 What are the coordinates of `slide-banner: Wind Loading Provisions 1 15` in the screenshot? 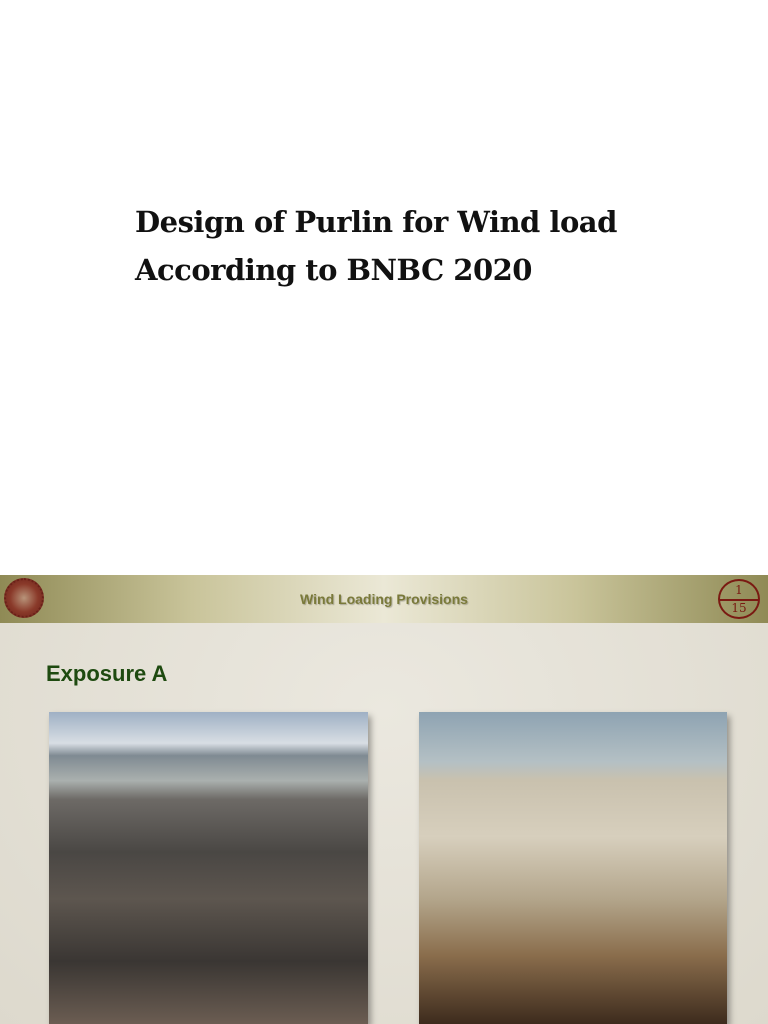 It's located at (384, 599).